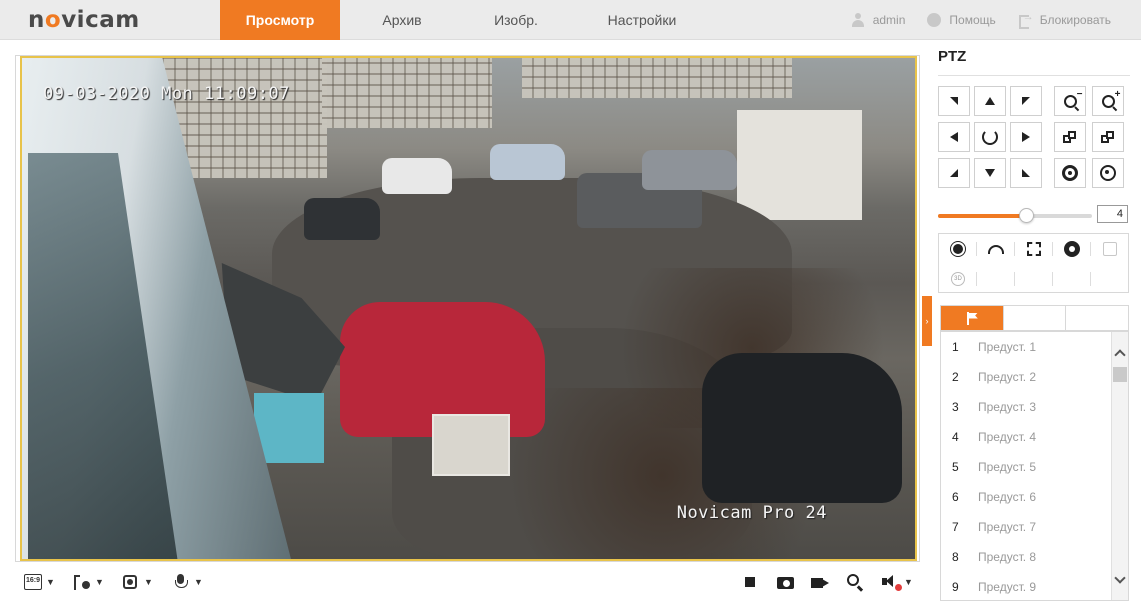 Image resolution: width=1141 pixels, height=607 pixels. I want to click on tab-pattern, so click(1097, 318).